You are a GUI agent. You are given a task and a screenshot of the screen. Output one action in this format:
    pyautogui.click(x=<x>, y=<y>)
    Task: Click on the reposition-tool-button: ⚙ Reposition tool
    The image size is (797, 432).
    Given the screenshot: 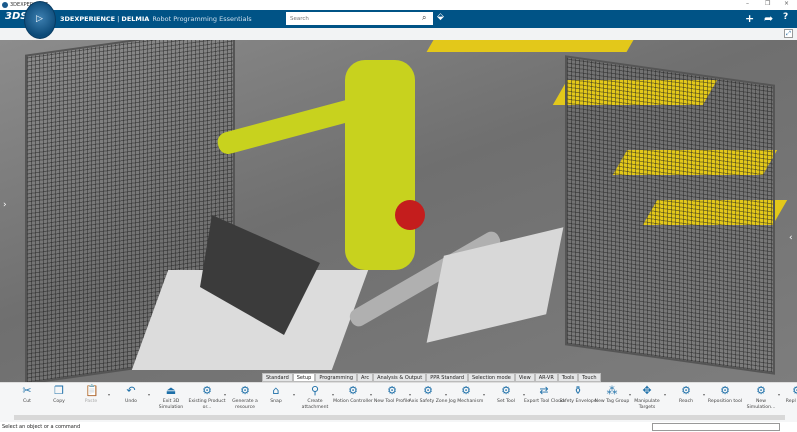 What is the action you would take?
    pyautogui.click(x=725, y=399)
    